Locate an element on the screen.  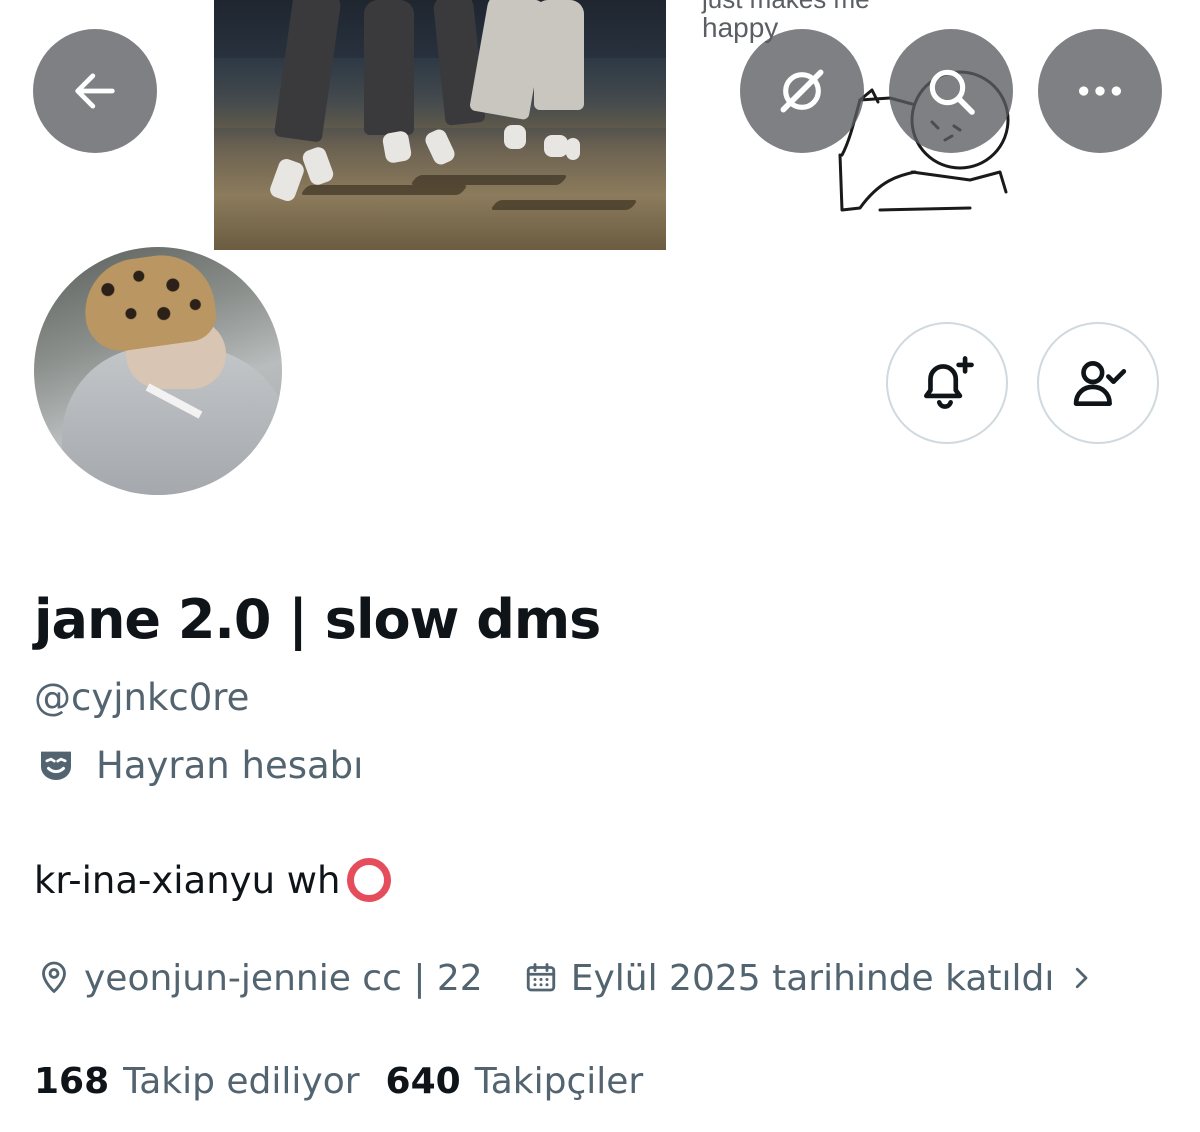
notifications-button is located at coordinates (947, 383).